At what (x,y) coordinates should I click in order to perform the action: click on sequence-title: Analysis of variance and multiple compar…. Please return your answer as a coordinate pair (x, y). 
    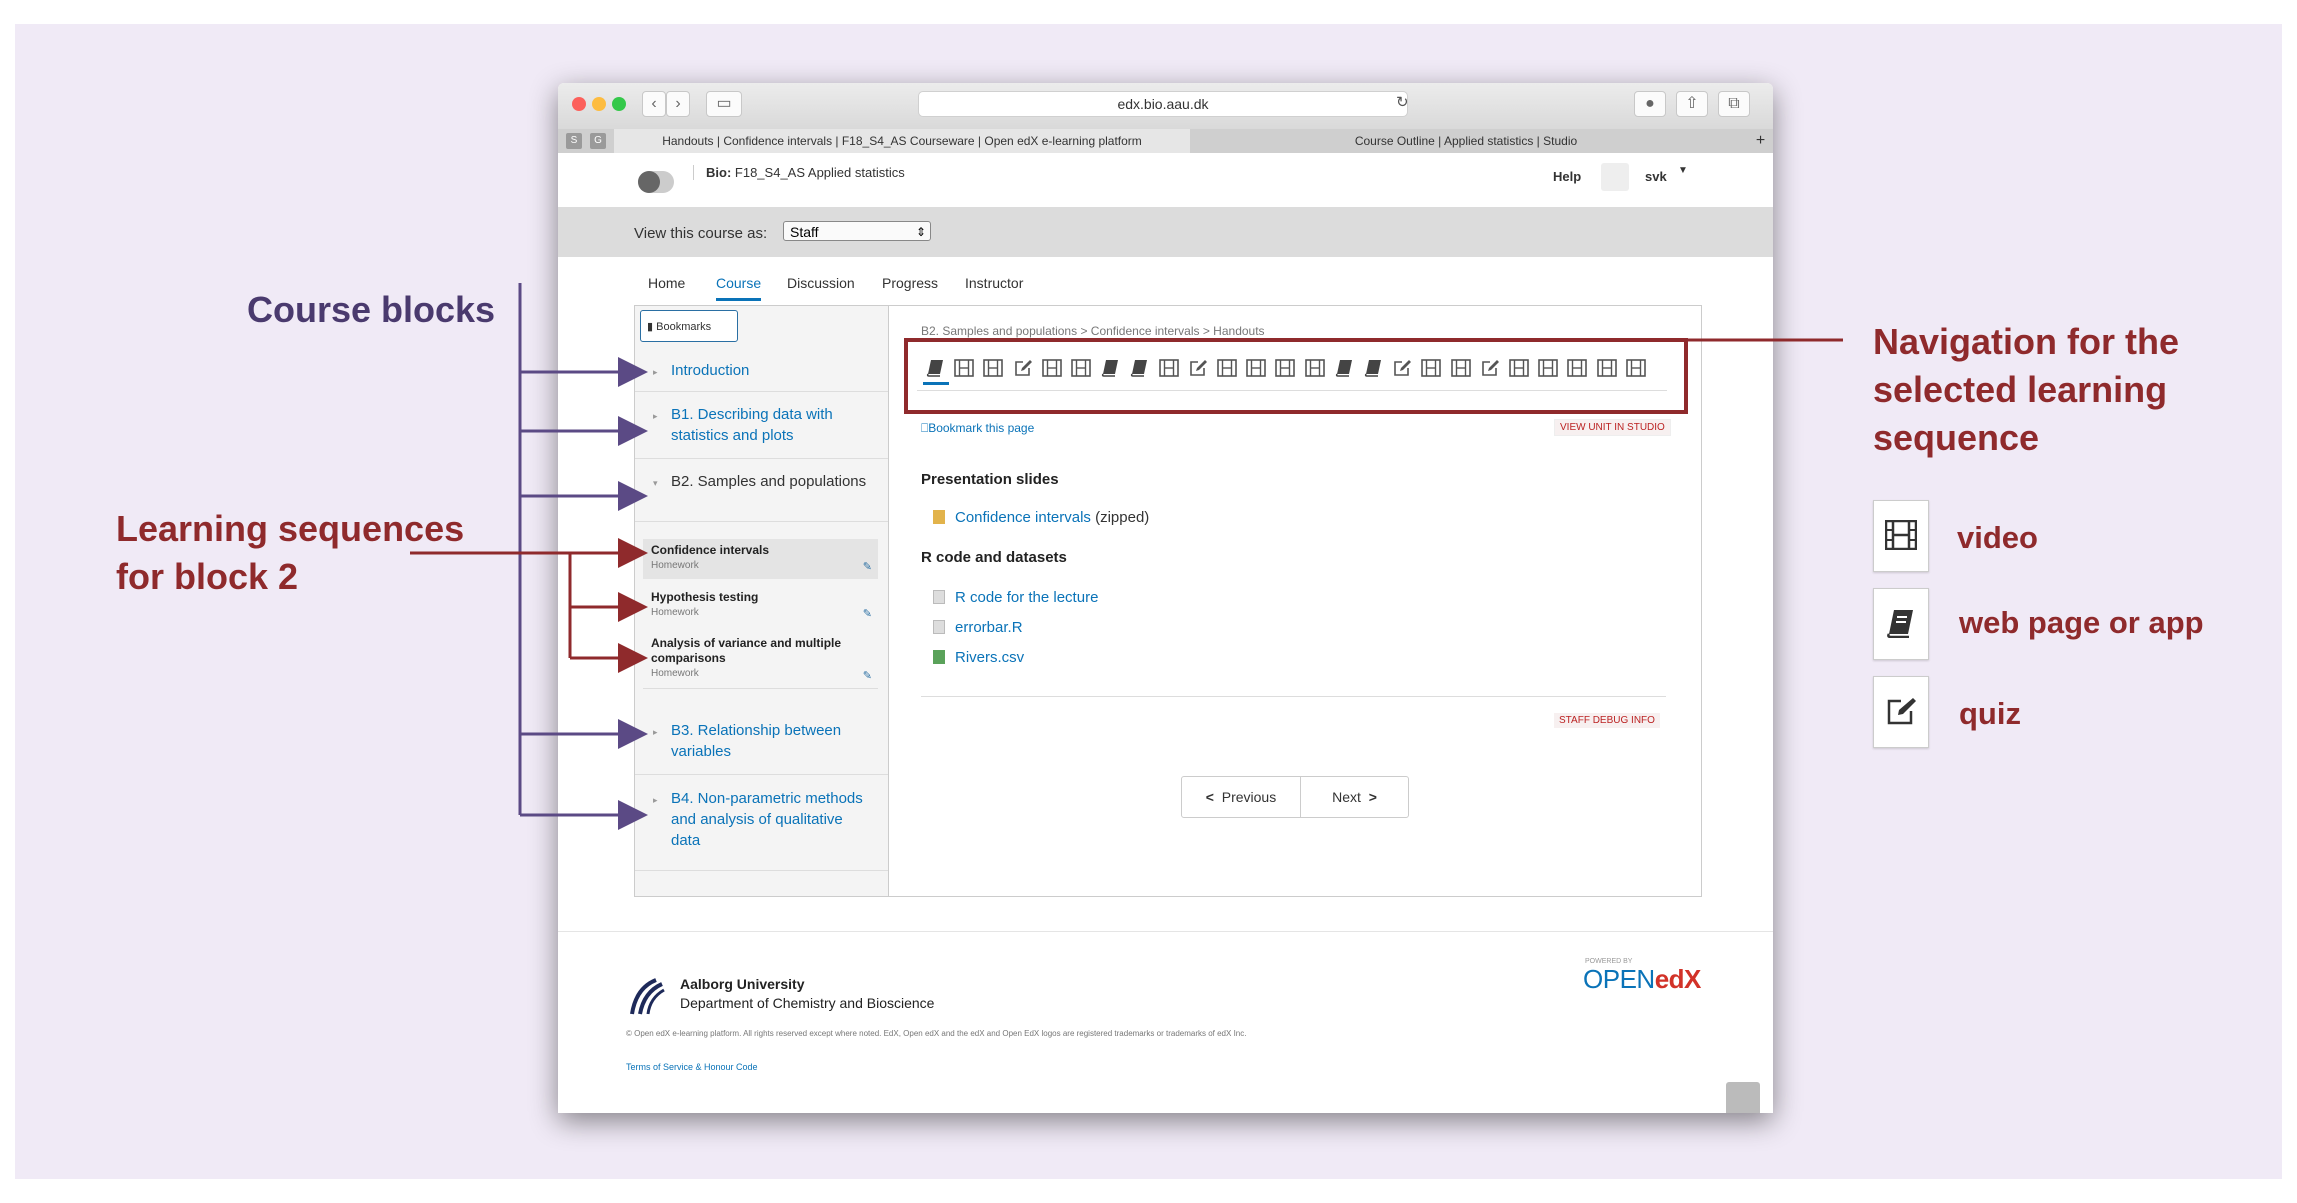
    Looking at the image, I should click on (746, 650).